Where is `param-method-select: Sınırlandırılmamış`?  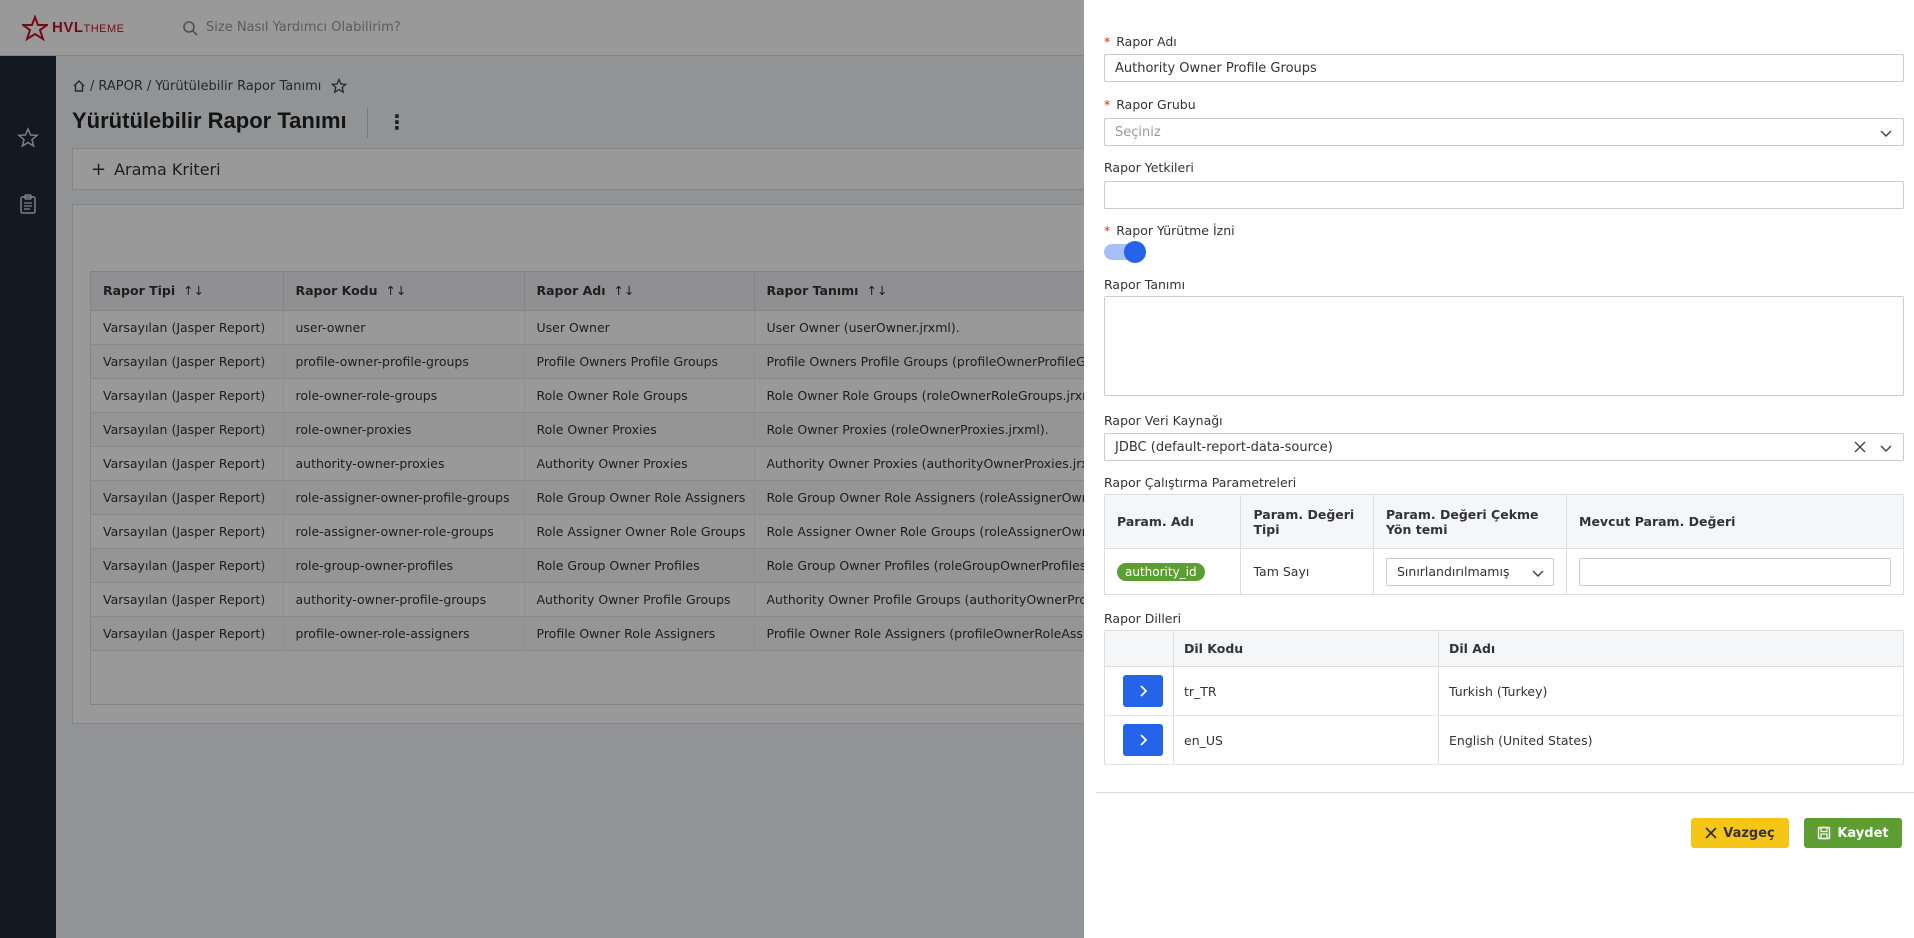
param-method-select: Sınırlandırılmamış is located at coordinates (1469, 571).